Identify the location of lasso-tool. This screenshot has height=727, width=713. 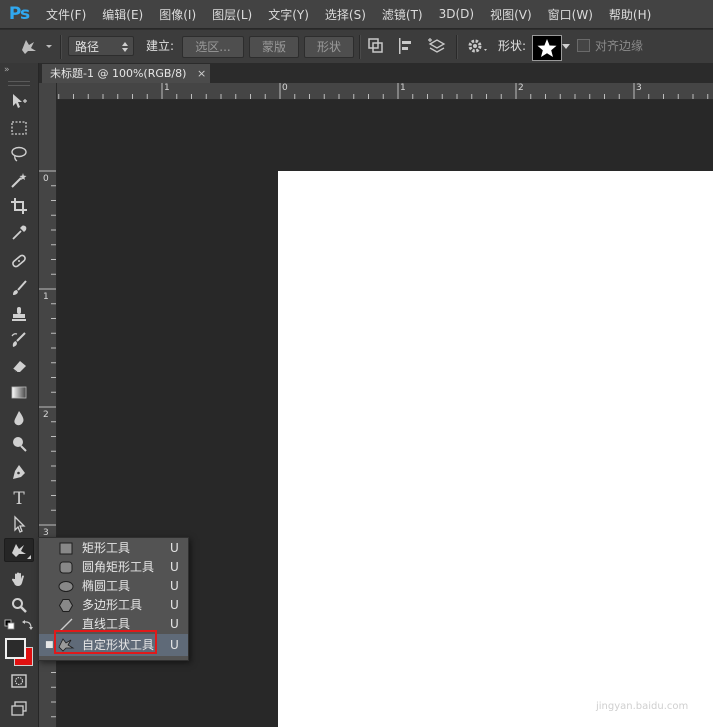
(19, 154).